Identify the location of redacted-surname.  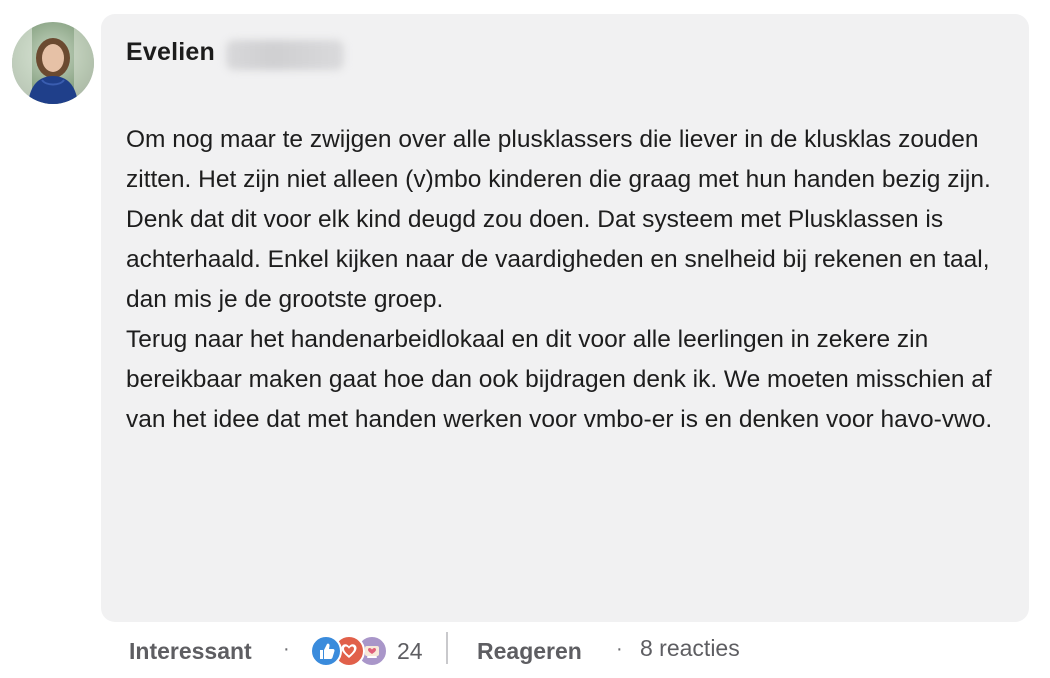
(285, 55).